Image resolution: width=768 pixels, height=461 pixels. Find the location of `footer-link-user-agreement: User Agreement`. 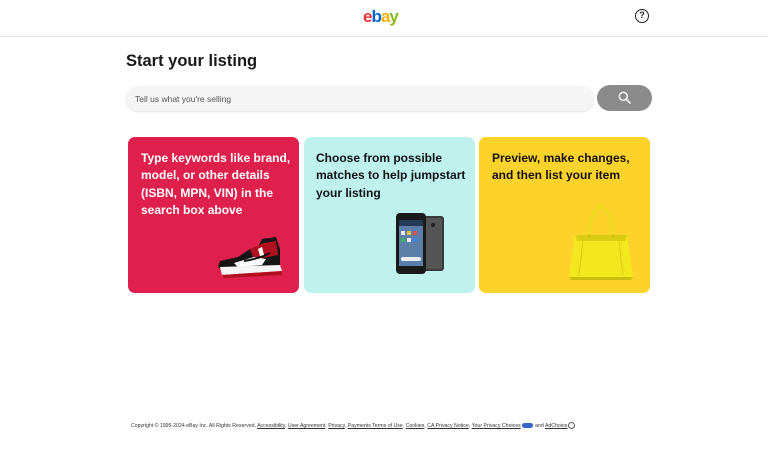

footer-link-user-agreement: User Agreement is located at coordinates (306, 426).